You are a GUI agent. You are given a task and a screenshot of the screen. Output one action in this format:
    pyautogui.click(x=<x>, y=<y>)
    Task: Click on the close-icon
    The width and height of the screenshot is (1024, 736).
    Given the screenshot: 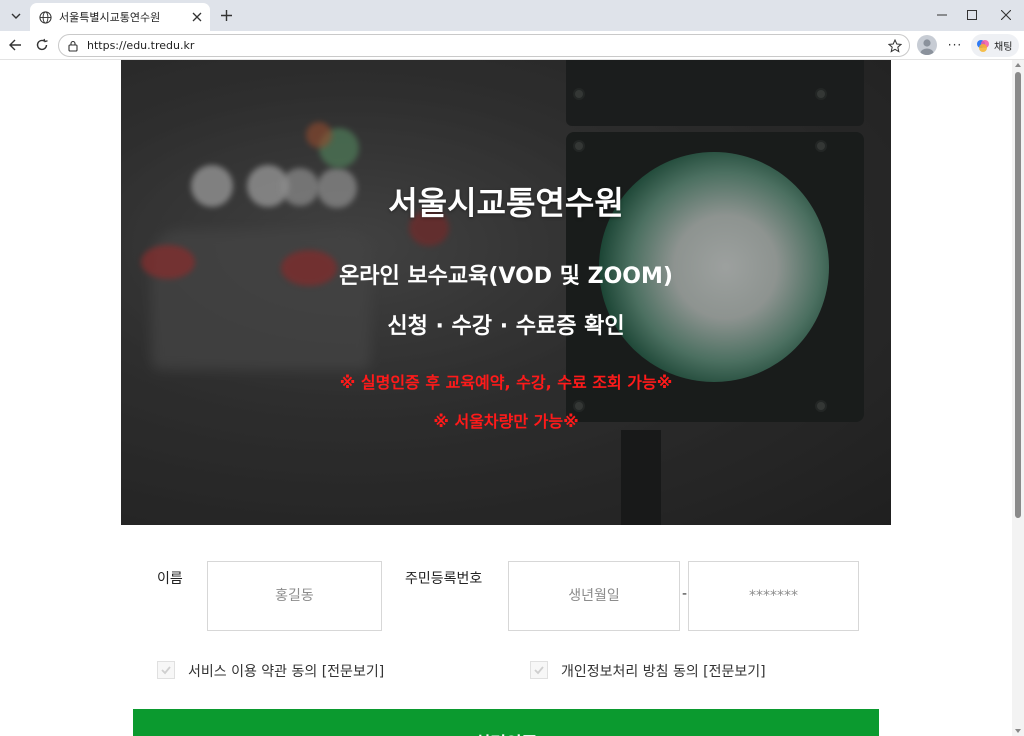 What is the action you would take?
    pyautogui.click(x=1006, y=15)
    